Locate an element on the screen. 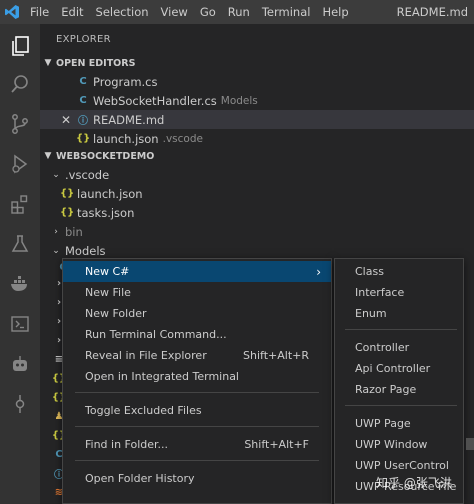 The height and width of the screenshot is (504, 474). menu-go: Go is located at coordinates (208, 12).